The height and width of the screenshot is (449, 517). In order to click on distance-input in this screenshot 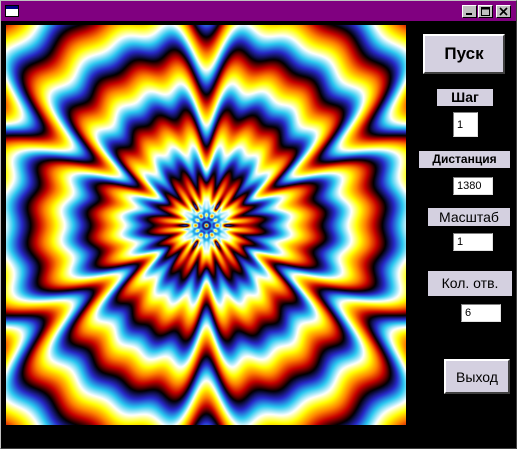, I will do `click(473, 186)`.